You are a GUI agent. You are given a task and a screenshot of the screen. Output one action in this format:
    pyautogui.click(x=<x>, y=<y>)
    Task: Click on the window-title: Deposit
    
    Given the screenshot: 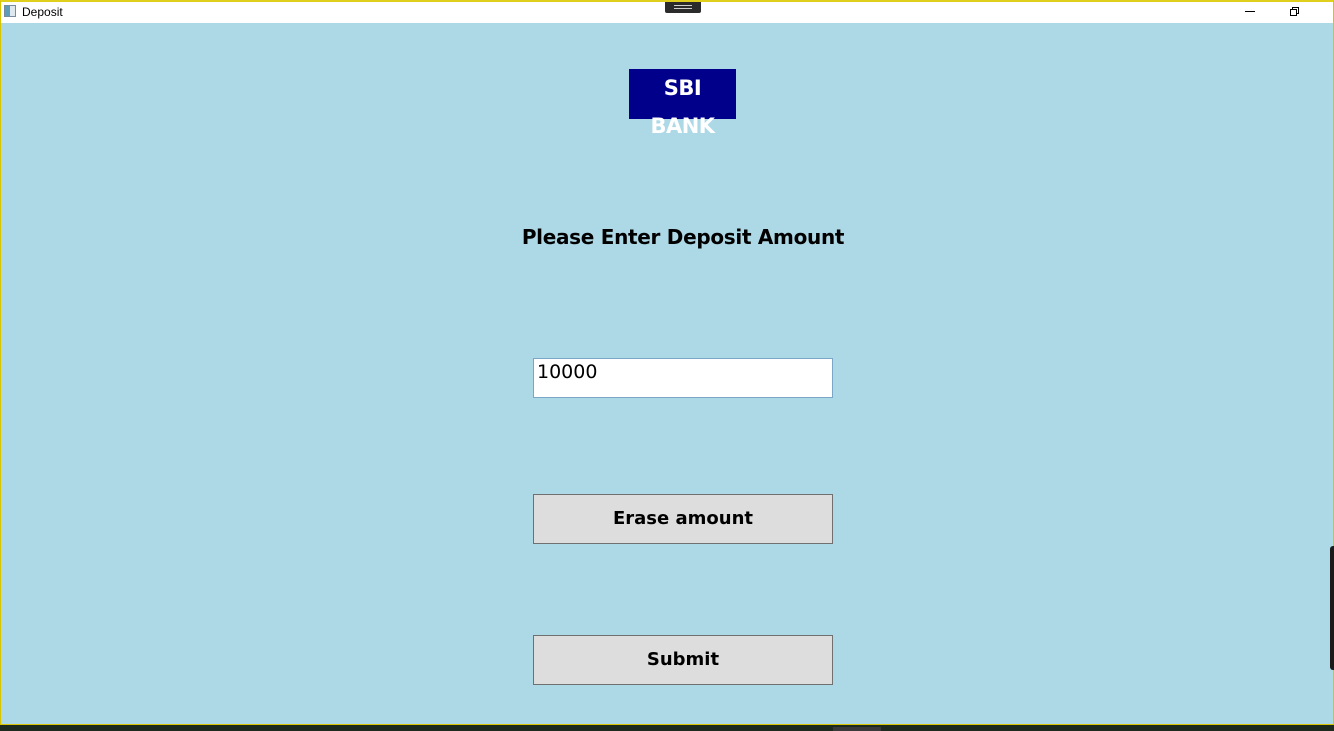 What is the action you would take?
    pyautogui.click(x=42, y=12)
    